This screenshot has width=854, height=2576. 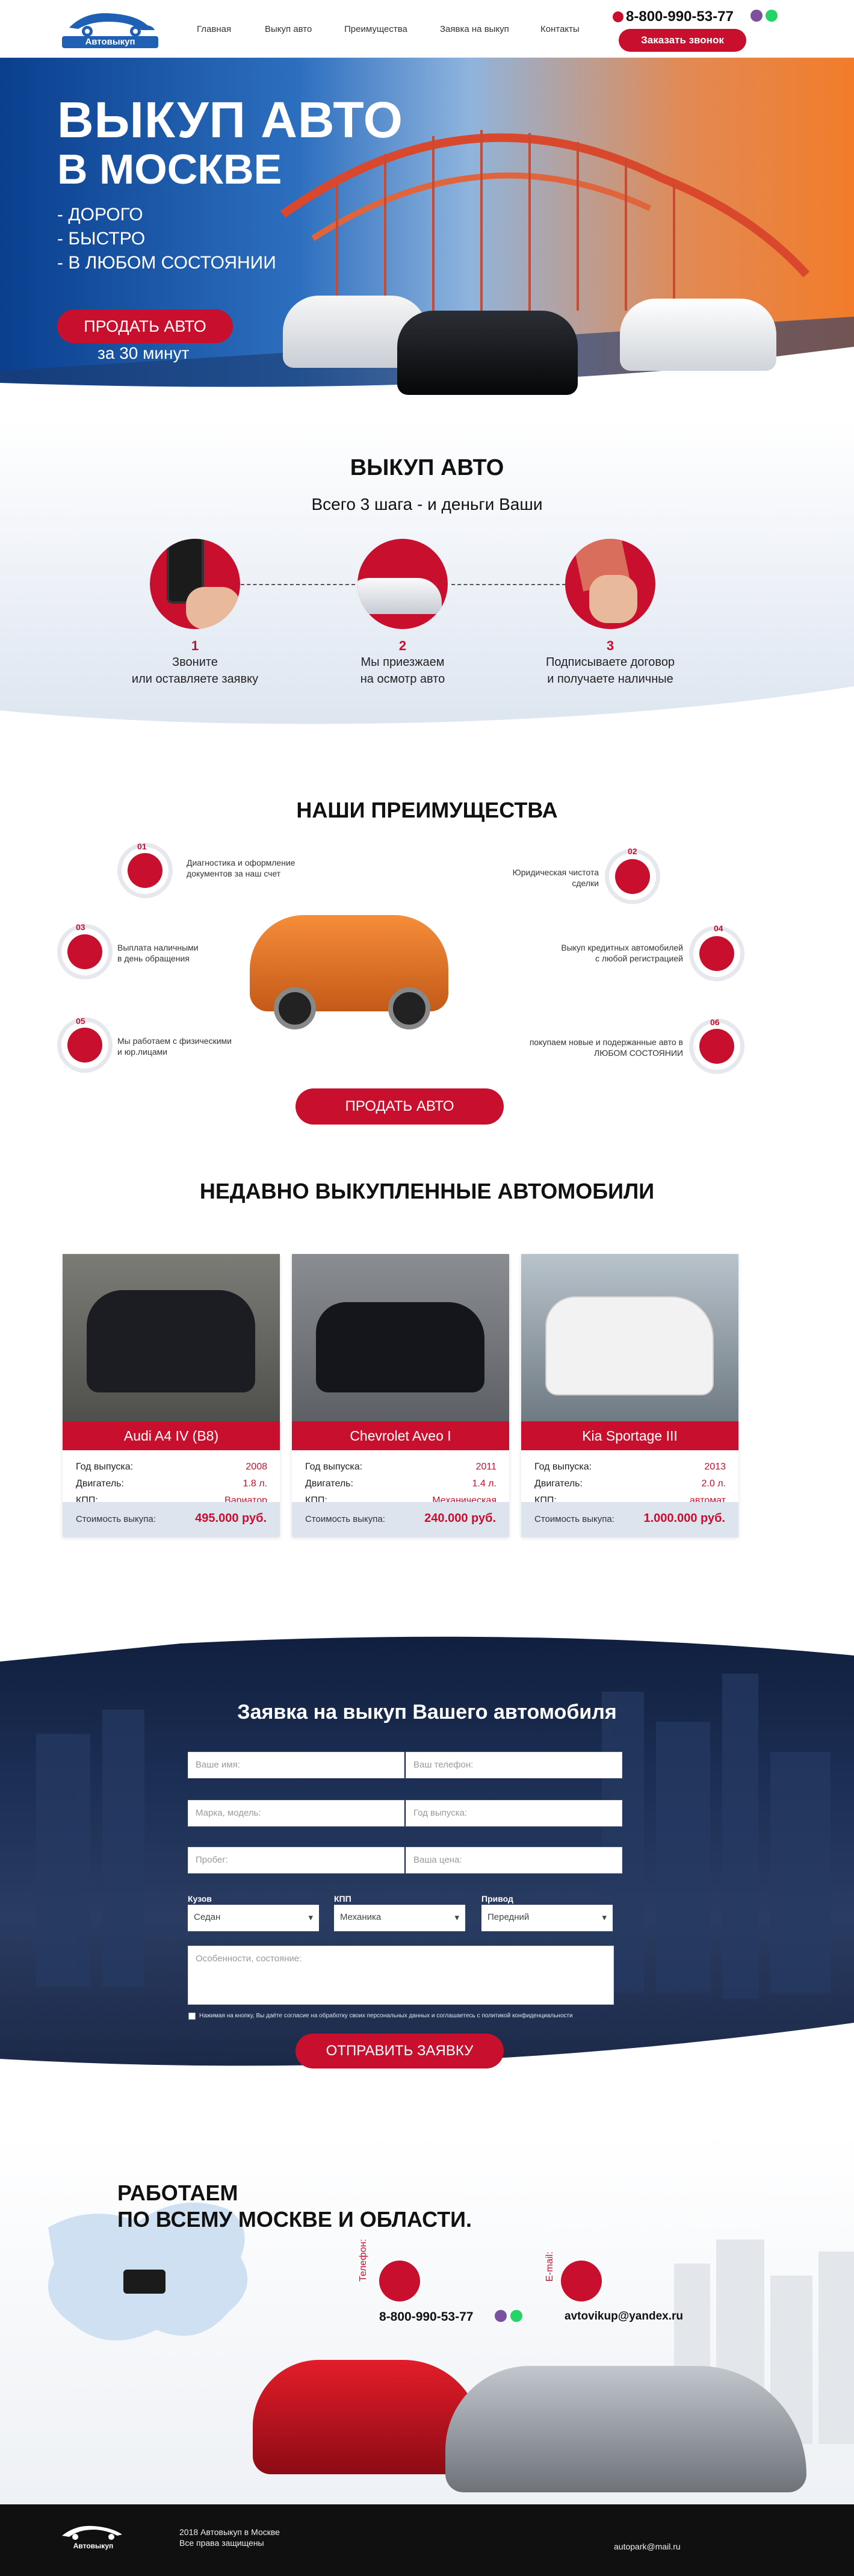 I want to click on step-text-line: Подписываете договор, so click(x=610, y=662).